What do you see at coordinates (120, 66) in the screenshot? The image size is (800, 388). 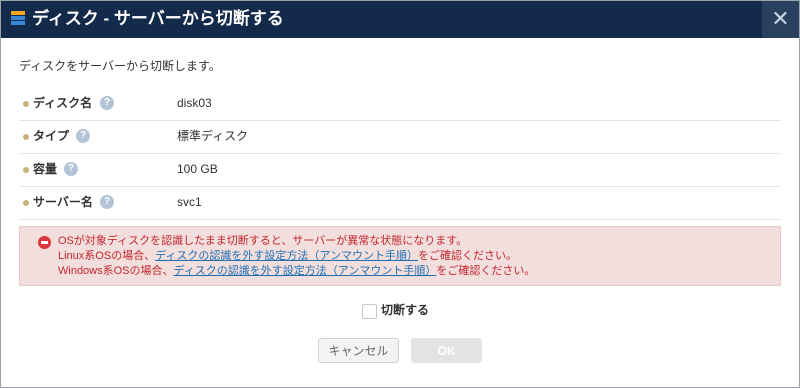 I see `dialog-description: ディスクをサーバーから切断します。` at bounding box center [120, 66].